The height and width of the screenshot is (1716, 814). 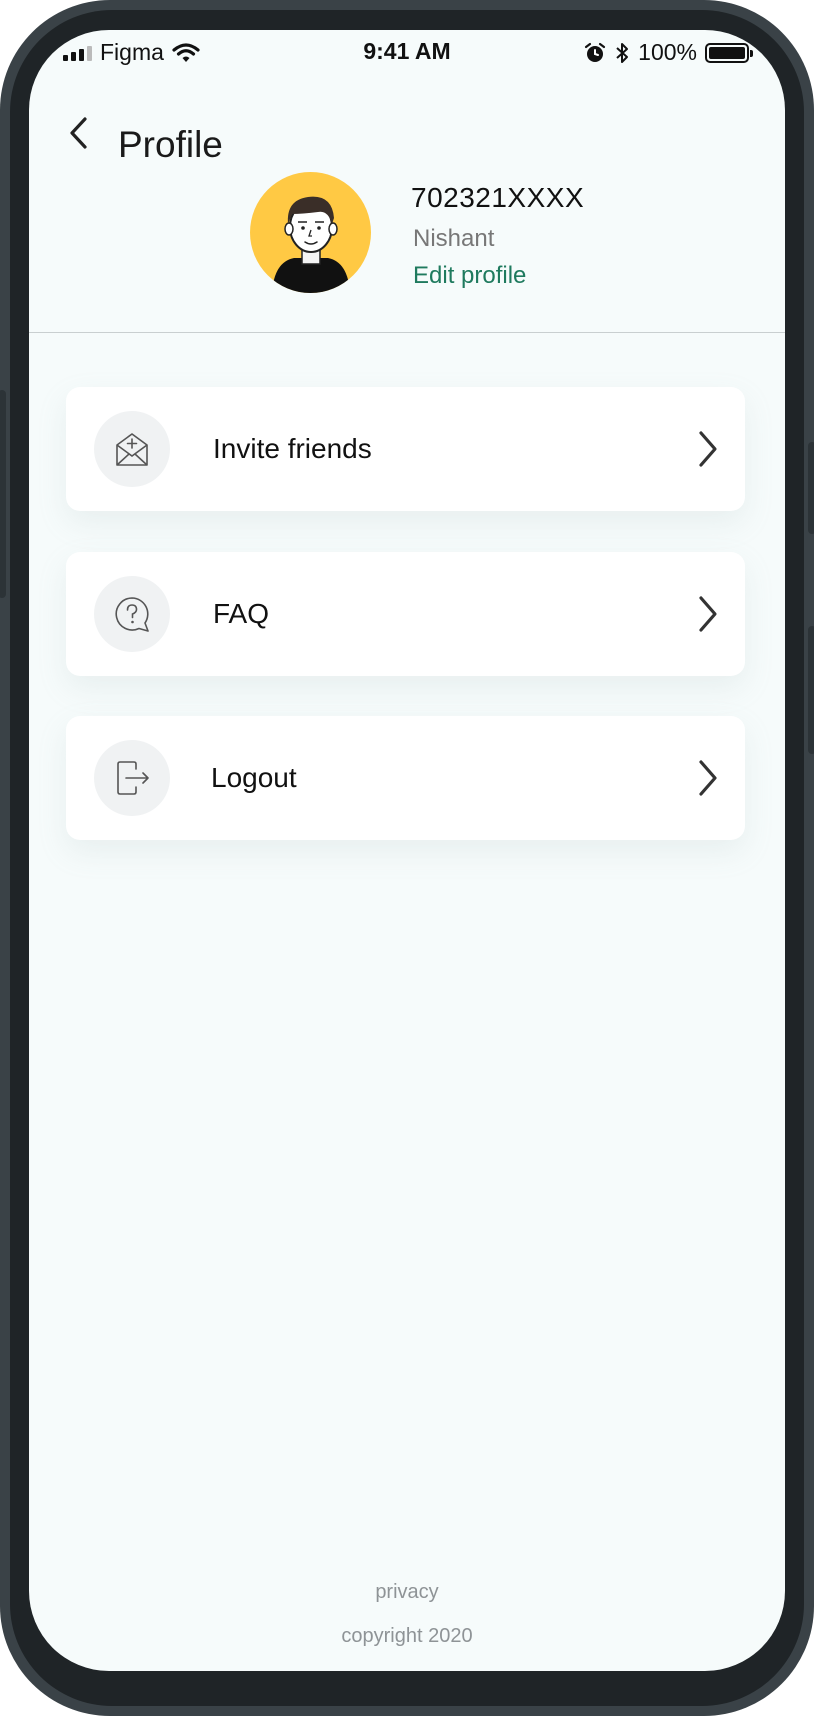 I want to click on battery-icon, so click(x=729, y=52).